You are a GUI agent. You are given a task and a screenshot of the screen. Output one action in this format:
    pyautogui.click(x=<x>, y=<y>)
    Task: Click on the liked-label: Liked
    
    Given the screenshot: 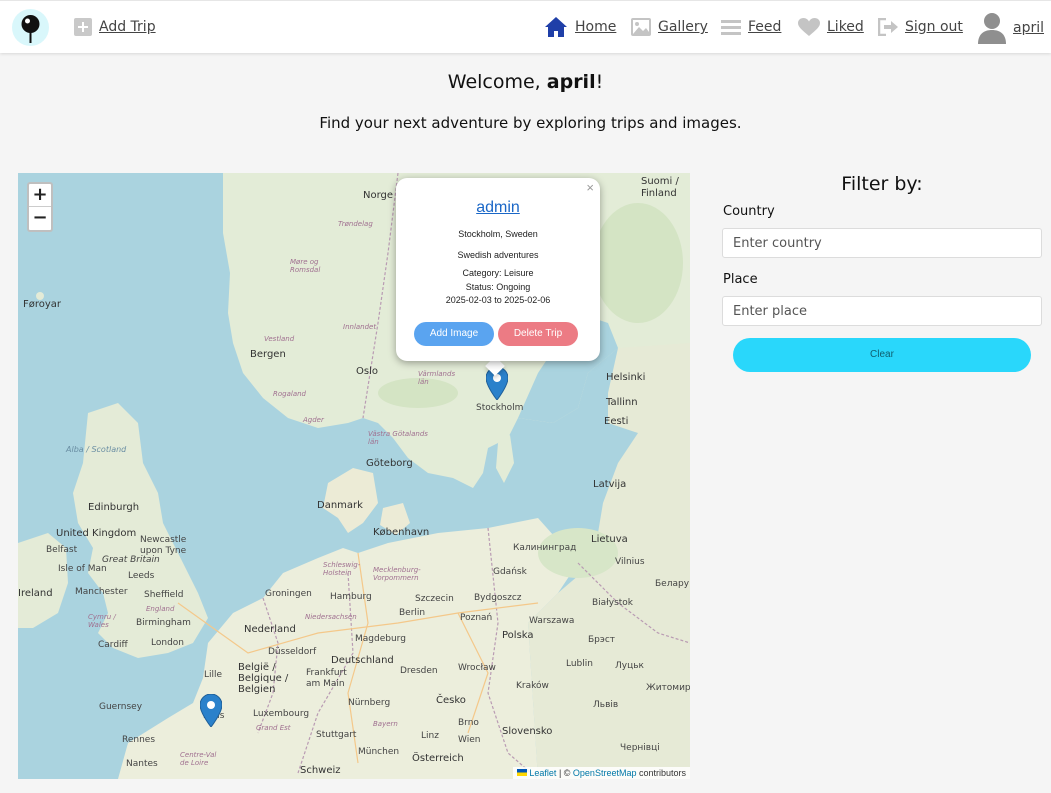 What is the action you would take?
    pyautogui.click(x=845, y=27)
    